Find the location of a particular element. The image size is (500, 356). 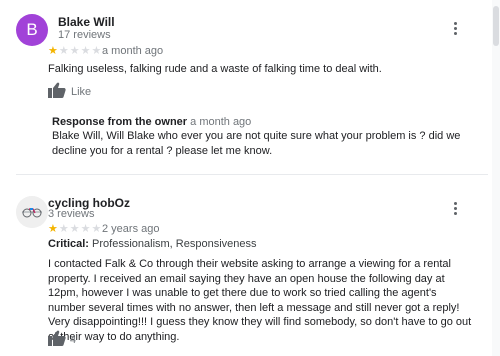

divider is located at coordinates (252, 174).